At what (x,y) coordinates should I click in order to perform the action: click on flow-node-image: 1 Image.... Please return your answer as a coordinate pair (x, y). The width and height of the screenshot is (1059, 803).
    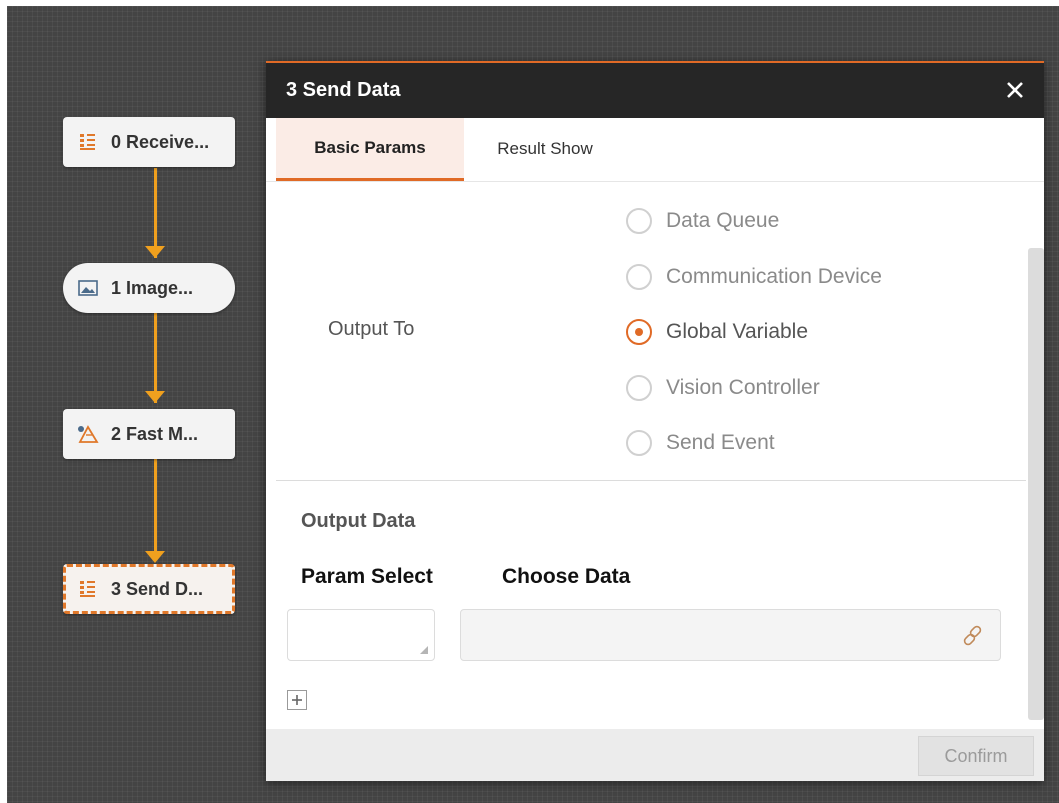
    Looking at the image, I should click on (149, 288).